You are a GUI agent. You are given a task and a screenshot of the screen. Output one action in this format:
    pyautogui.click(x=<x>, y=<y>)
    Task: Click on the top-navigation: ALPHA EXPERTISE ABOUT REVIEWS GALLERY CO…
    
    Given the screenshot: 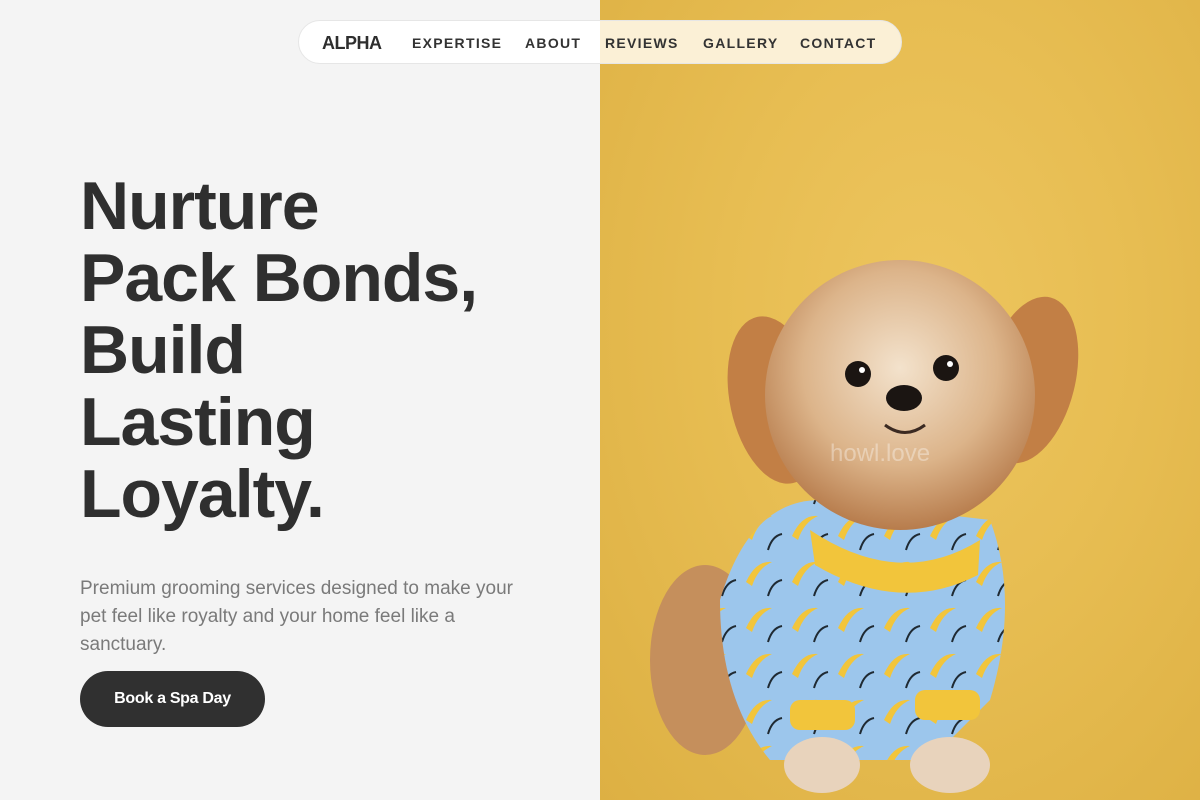 What is the action you would take?
    pyautogui.click(x=600, y=42)
    